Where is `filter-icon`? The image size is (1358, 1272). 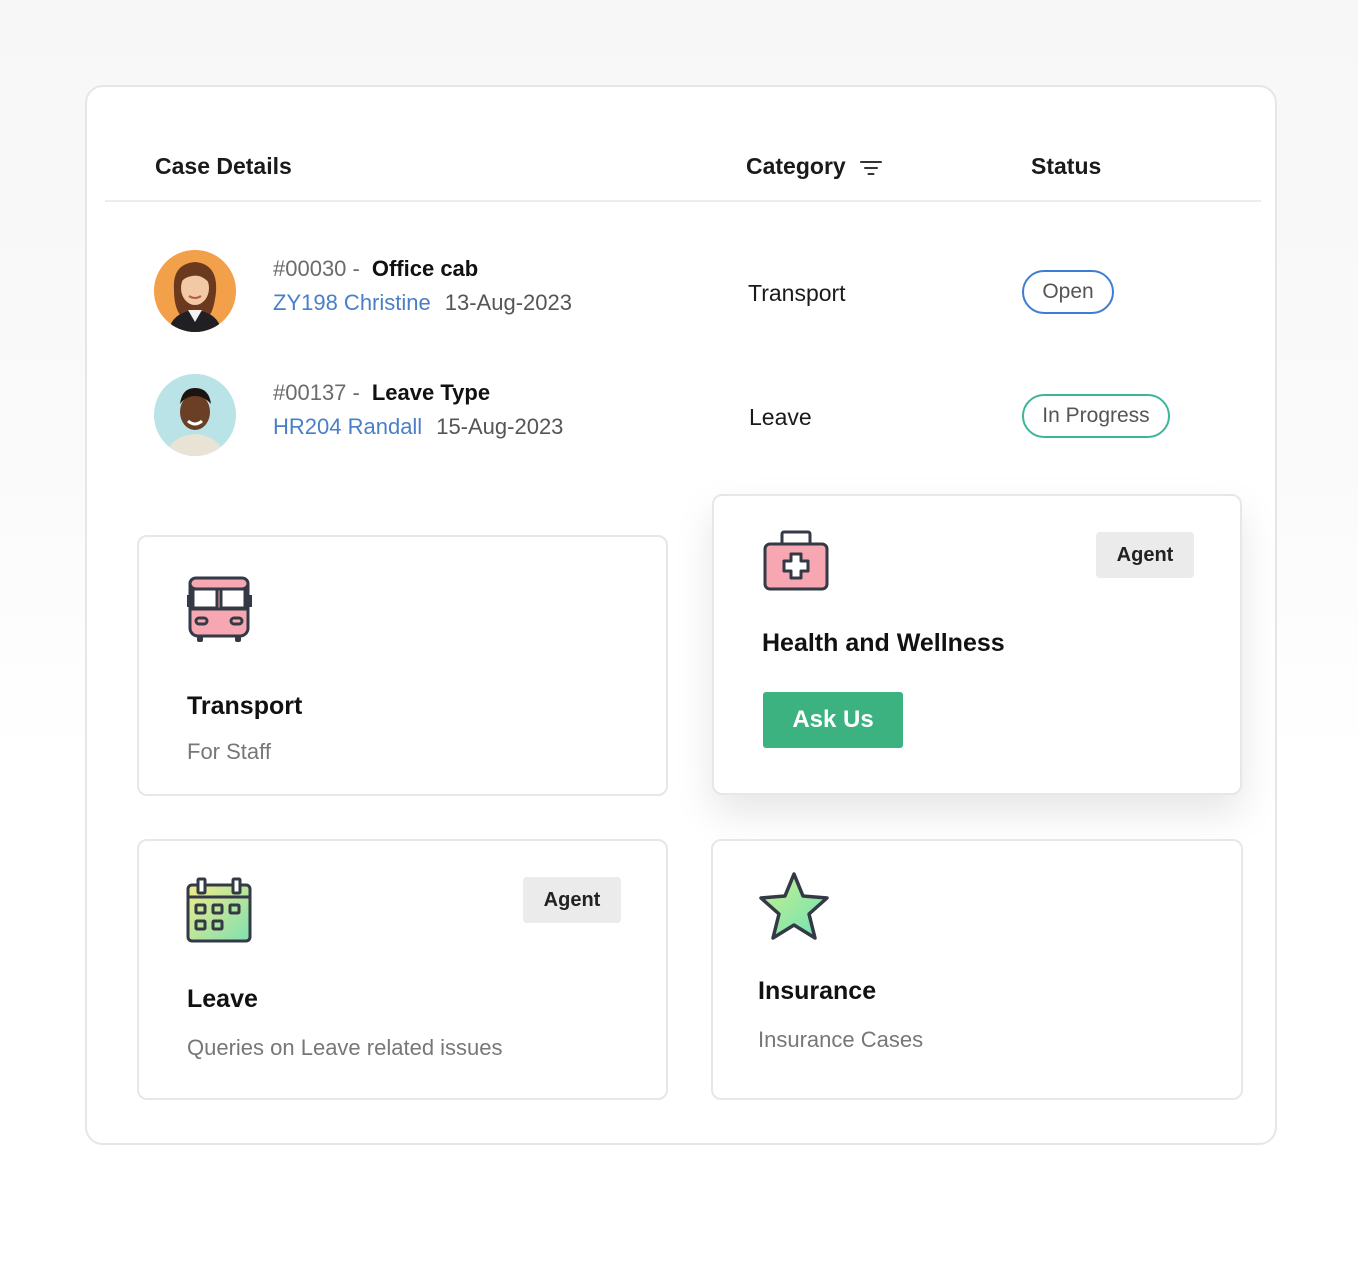 filter-icon is located at coordinates (870, 167).